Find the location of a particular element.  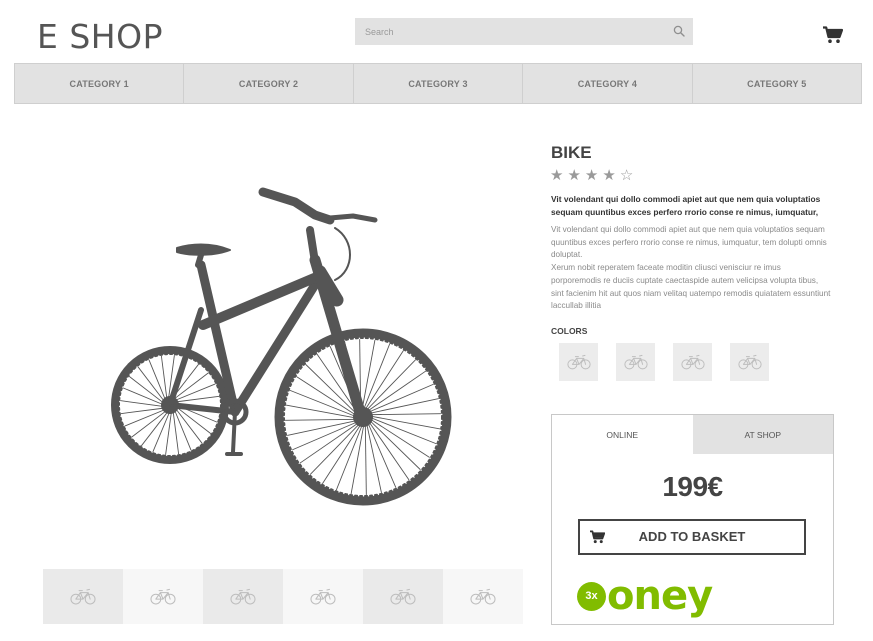

oney-brand: oney is located at coordinates (660, 596).